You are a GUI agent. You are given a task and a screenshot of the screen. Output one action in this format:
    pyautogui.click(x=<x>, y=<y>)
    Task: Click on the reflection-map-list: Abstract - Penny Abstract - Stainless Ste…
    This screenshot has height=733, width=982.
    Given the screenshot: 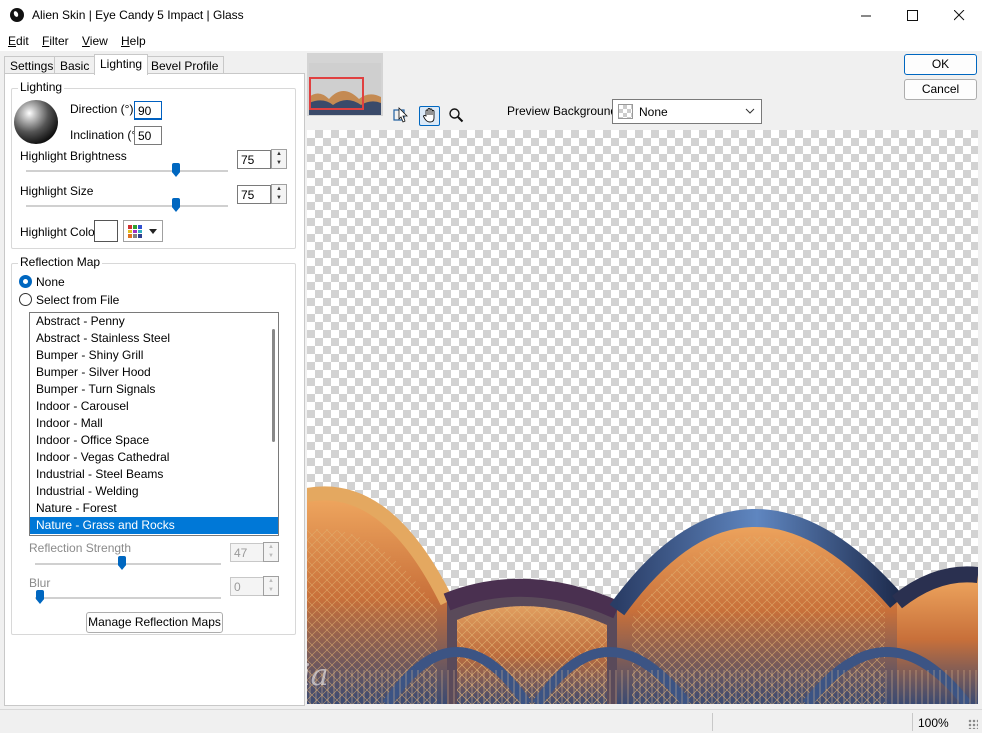 What is the action you would take?
    pyautogui.click(x=154, y=424)
    